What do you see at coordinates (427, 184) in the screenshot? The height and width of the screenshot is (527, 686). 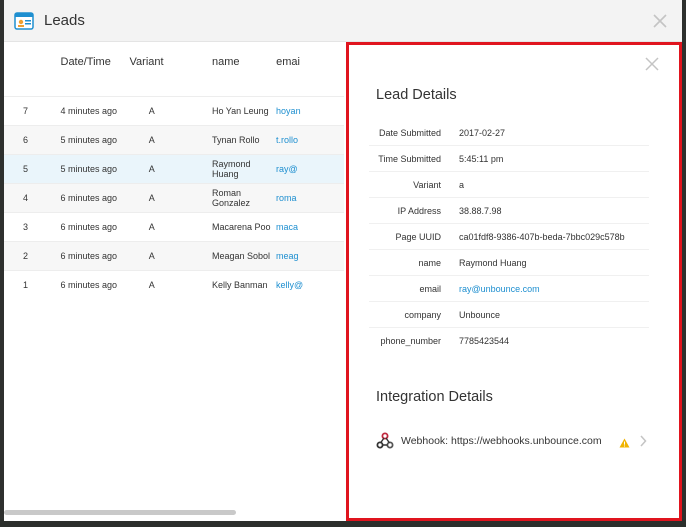 I see `detail-key: Variant` at bounding box center [427, 184].